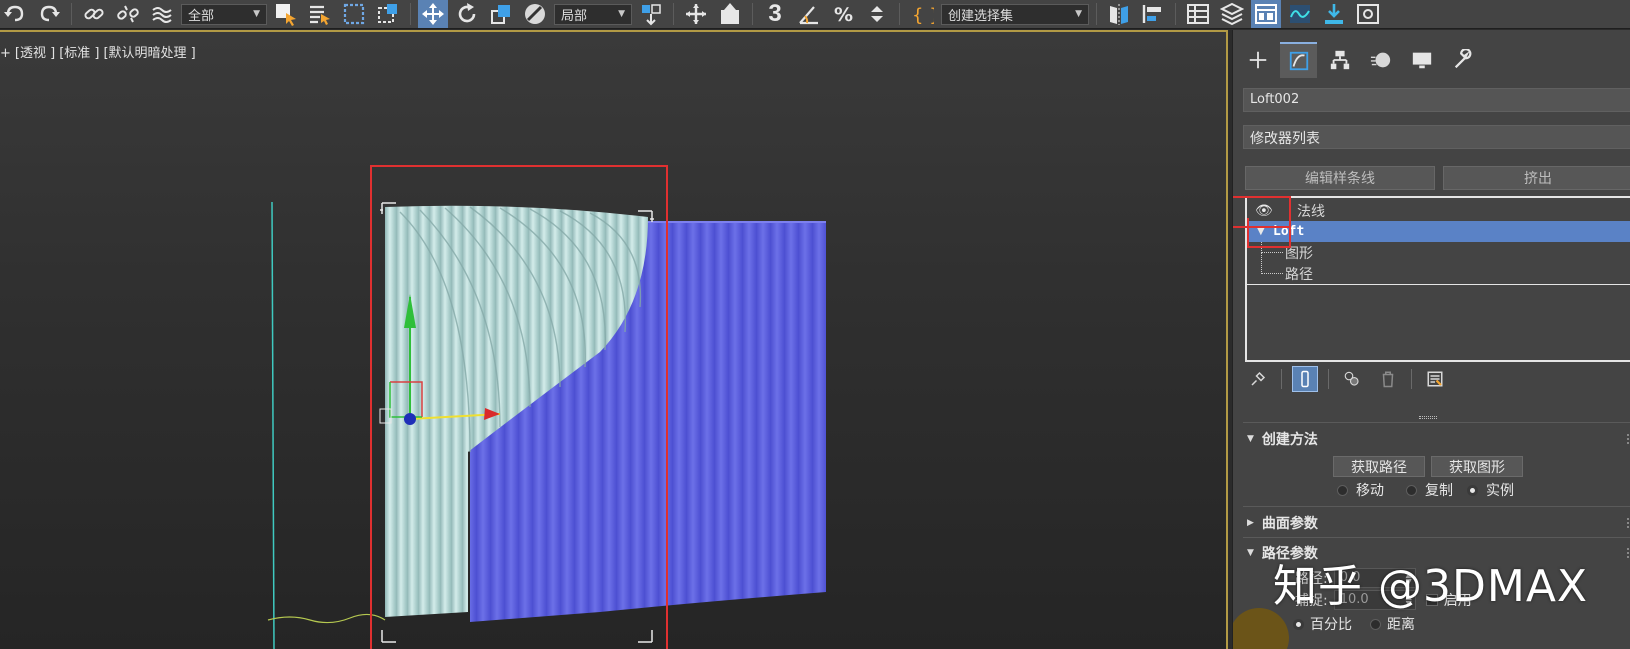 This screenshot has width=1630, height=649. What do you see at coordinates (1437, 178) in the screenshot?
I see `modifier-buttons: 编辑样条线 挤出` at bounding box center [1437, 178].